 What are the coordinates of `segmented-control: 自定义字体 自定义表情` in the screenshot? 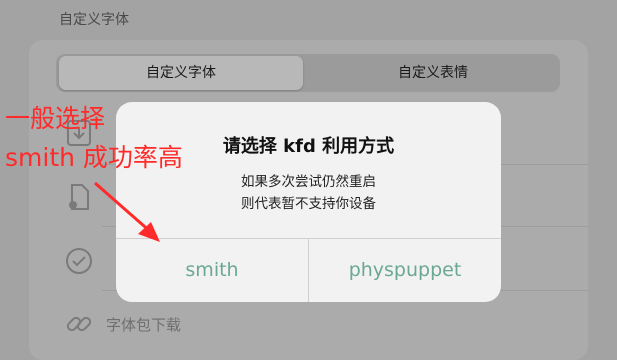 It's located at (308, 73).